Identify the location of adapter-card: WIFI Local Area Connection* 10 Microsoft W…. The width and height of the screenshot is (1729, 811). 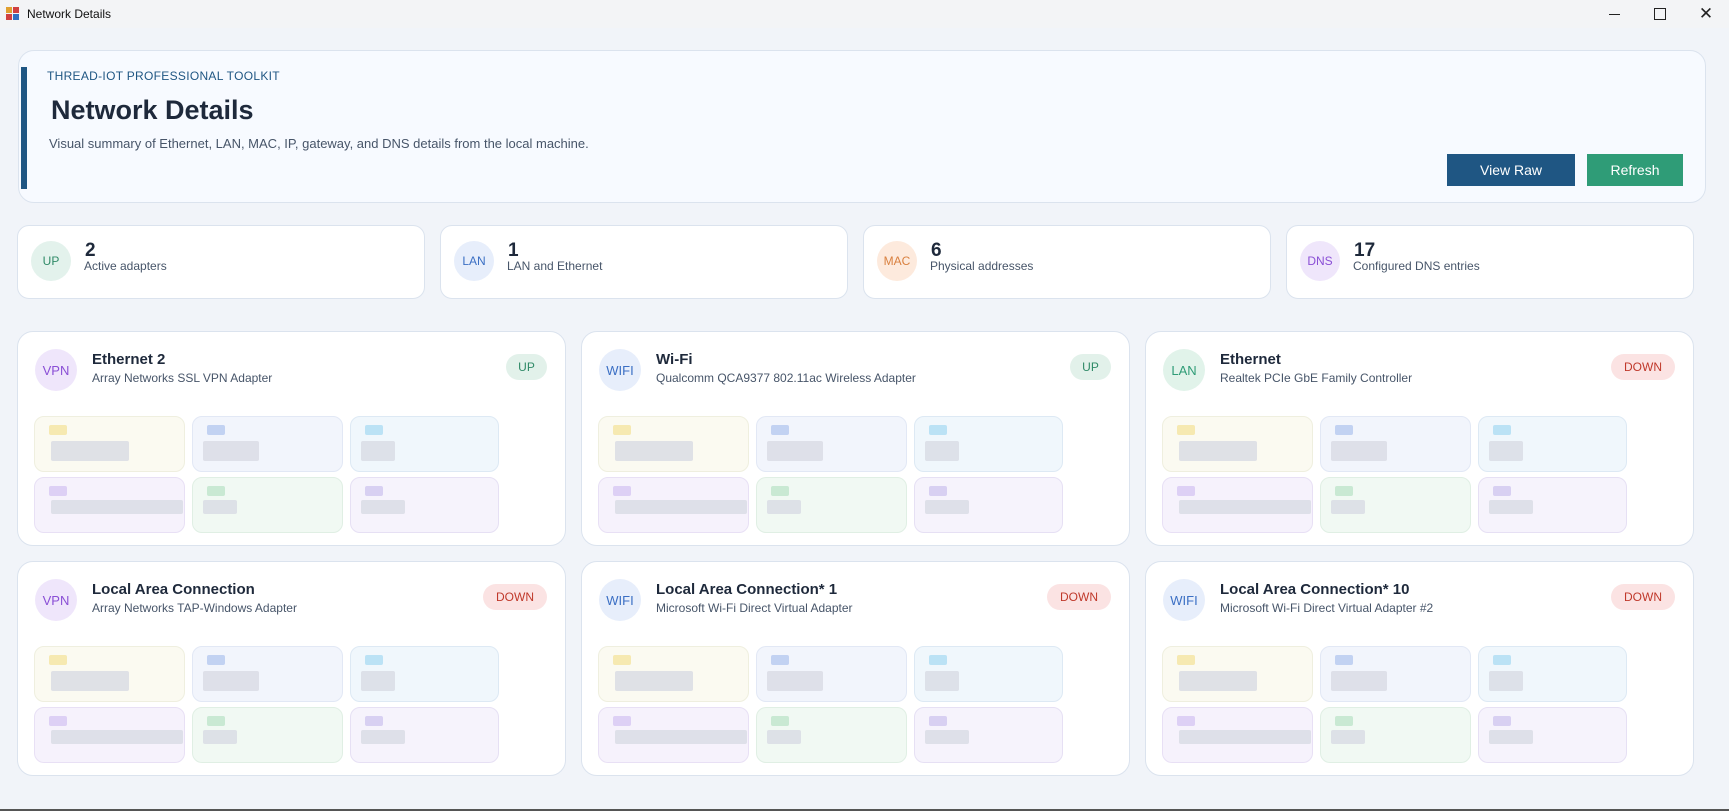
(1419, 668).